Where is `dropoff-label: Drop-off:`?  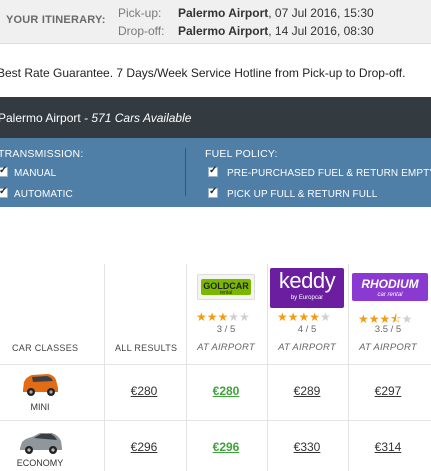
dropoff-label: Drop-off: is located at coordinates (141, 31).